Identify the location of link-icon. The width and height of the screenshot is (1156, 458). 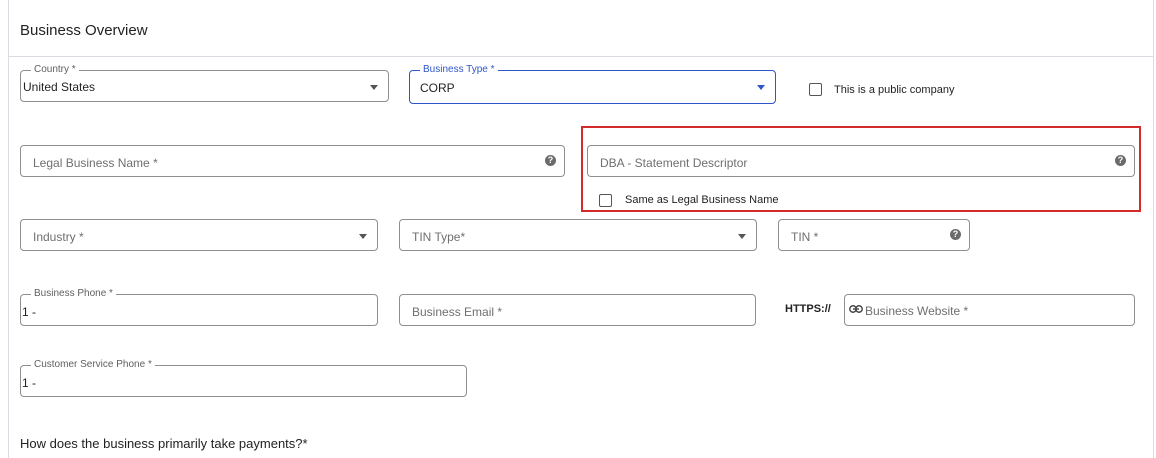
(856, 309).